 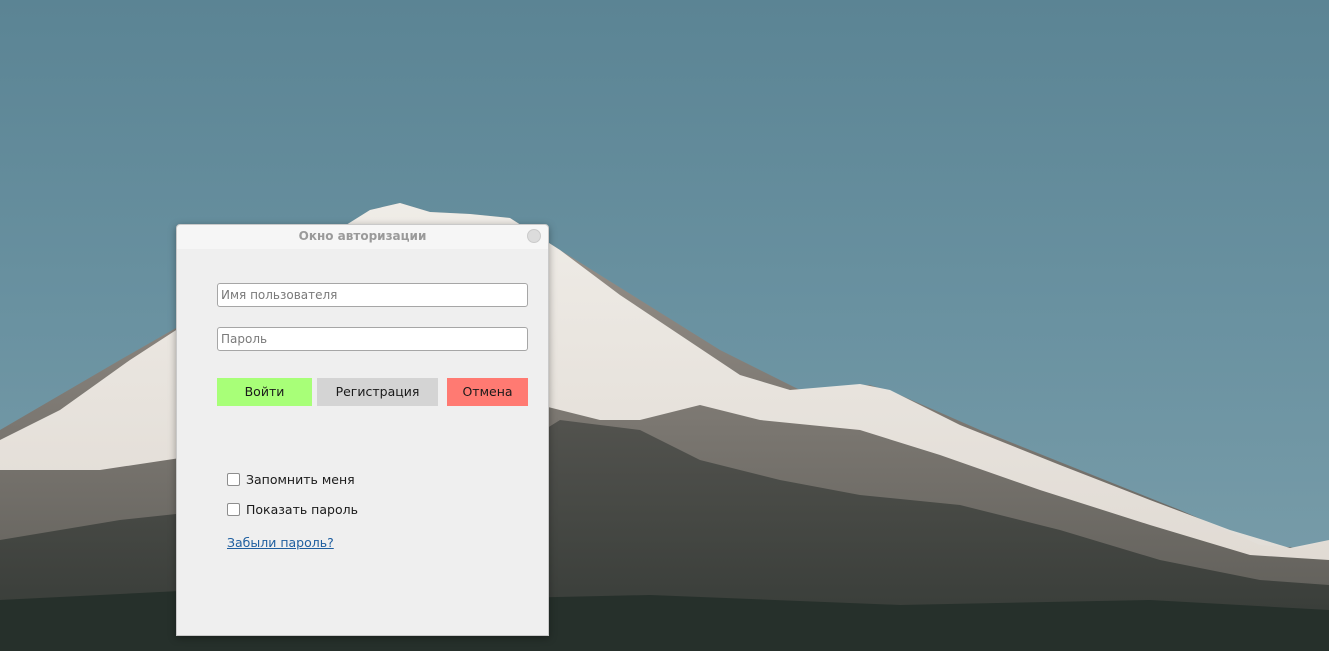 I want to click on remember-me-option: Запомнить меня, so click(x=291, y=479).